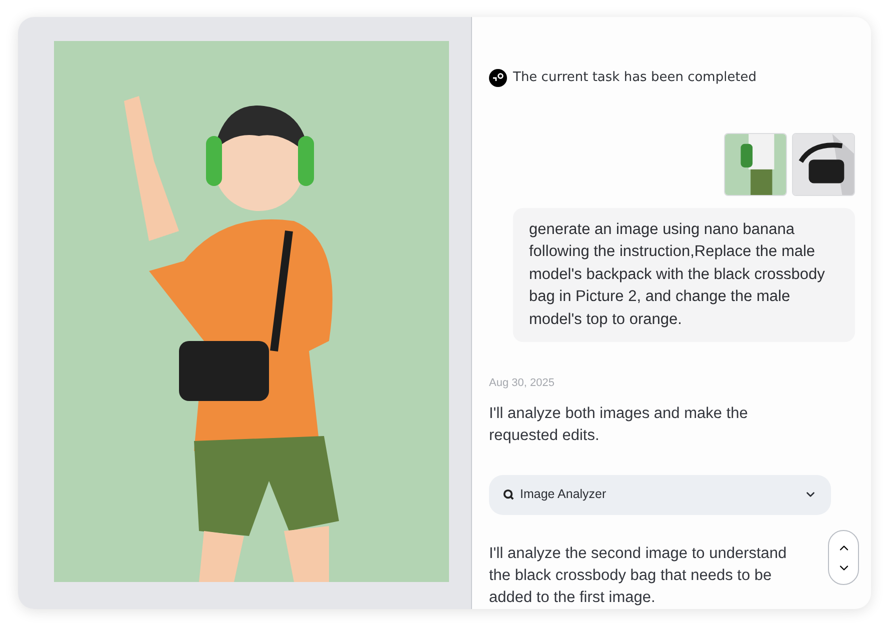 This screenshot has width=889, height=627. I want to click on message-date: Aug 30, 2025, so click(522, 383).